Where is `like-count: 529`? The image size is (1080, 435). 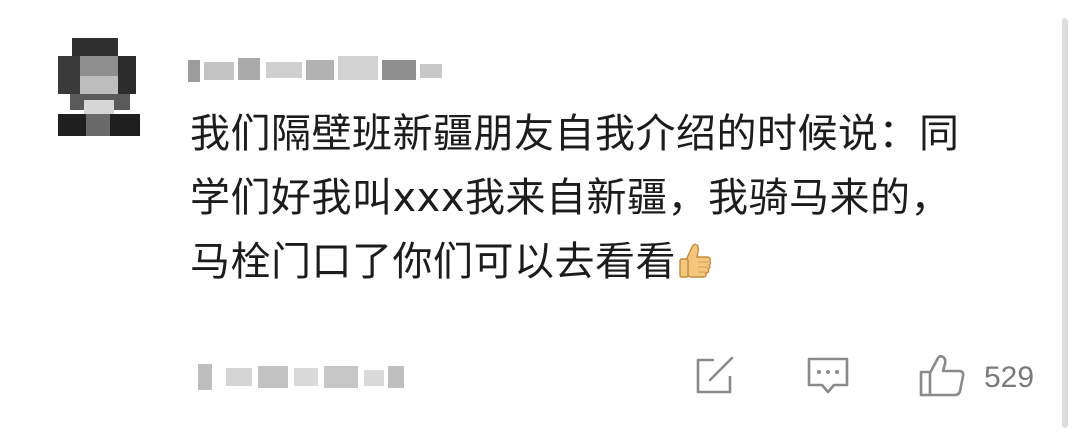 like-count: 529 is located at coordinates (1009, 377).